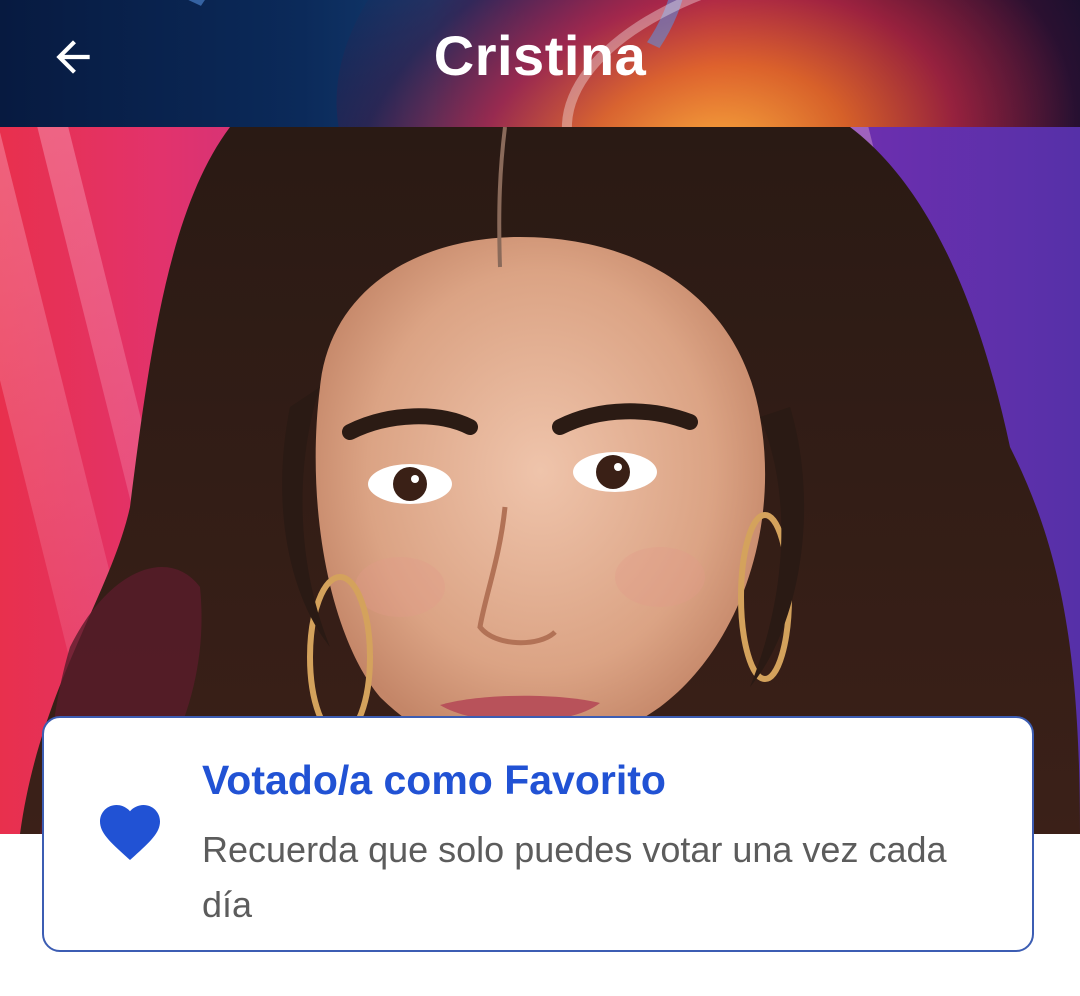 This screenshot has height=996, width=1080. Describe the element at coordinates (130, 833) in the screenshot. I see `heart-icon` at that location.